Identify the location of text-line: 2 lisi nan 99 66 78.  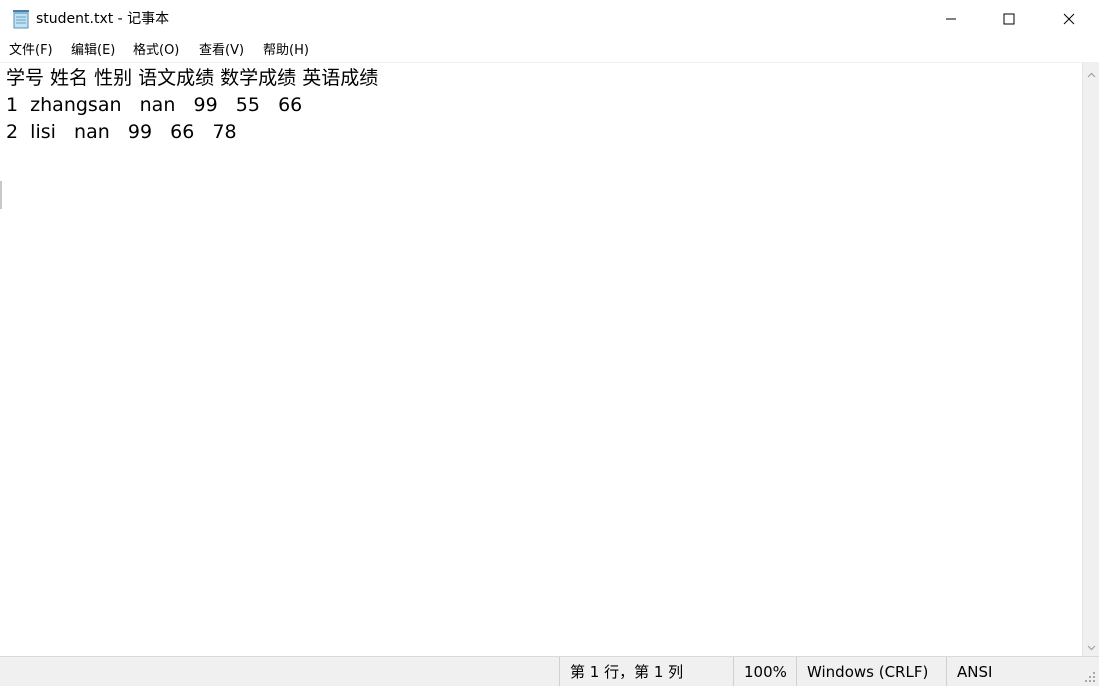
(121, 132).